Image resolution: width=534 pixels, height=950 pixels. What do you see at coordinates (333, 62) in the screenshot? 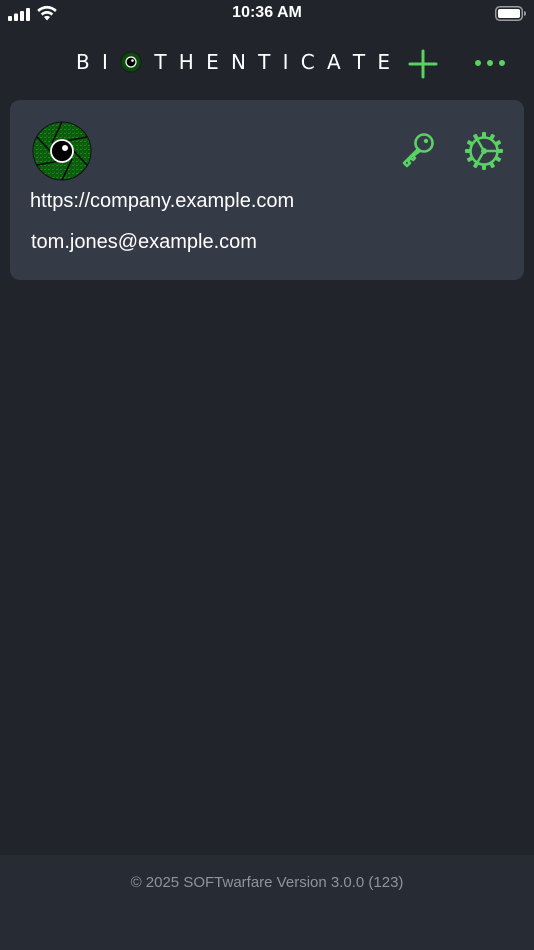
I see `logo-letter: A` at bounding box center [333, 62].